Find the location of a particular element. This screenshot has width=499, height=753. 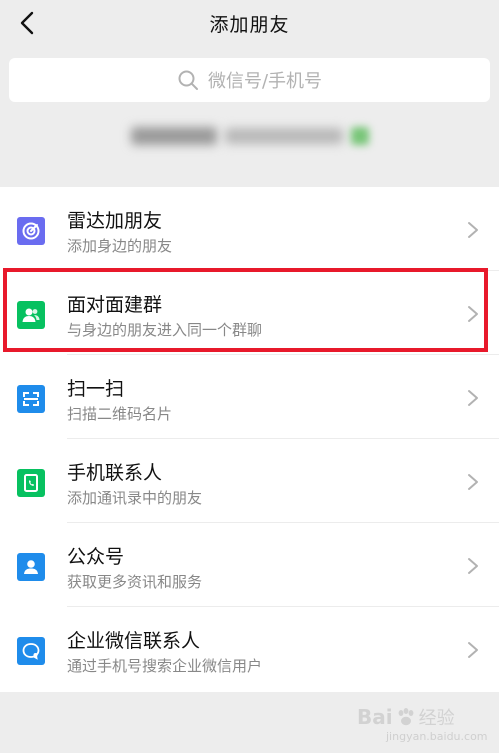

watermark-url: jingyan.baidu.com is located at coordinates (437, 736).